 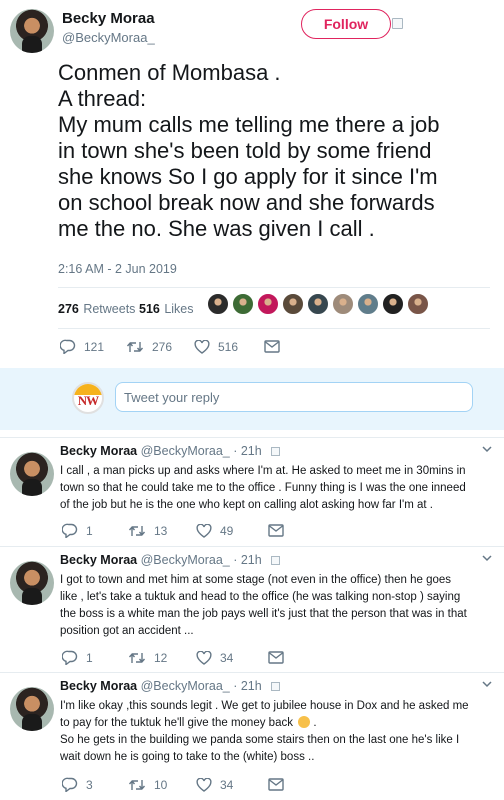 What do you see at coordinates (346, 24) in the screenshot?
I see `follow-button: Follow` at bounding box center [346, 24].